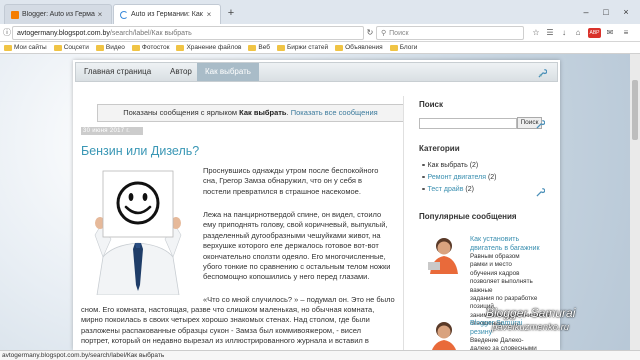 This screenshot has height=360, width=640. I want to click on reload-icon: ↻, so click(370, 33).